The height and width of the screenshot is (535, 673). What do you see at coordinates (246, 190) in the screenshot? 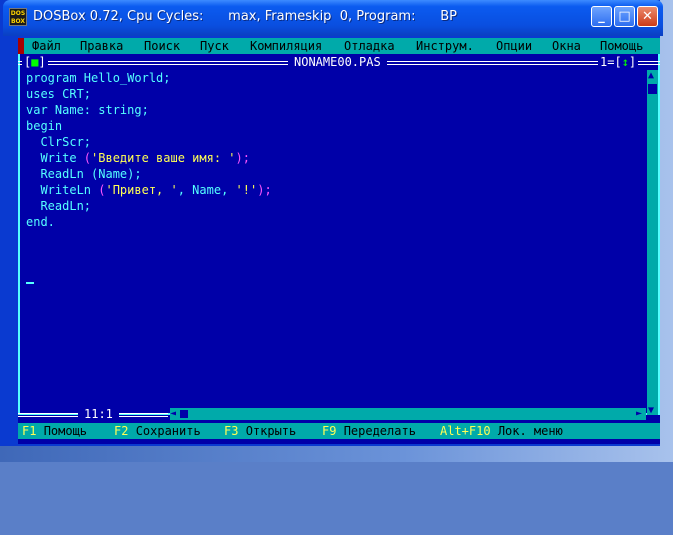
I see `string-literal: '!'` at bounding box center [246, 190].